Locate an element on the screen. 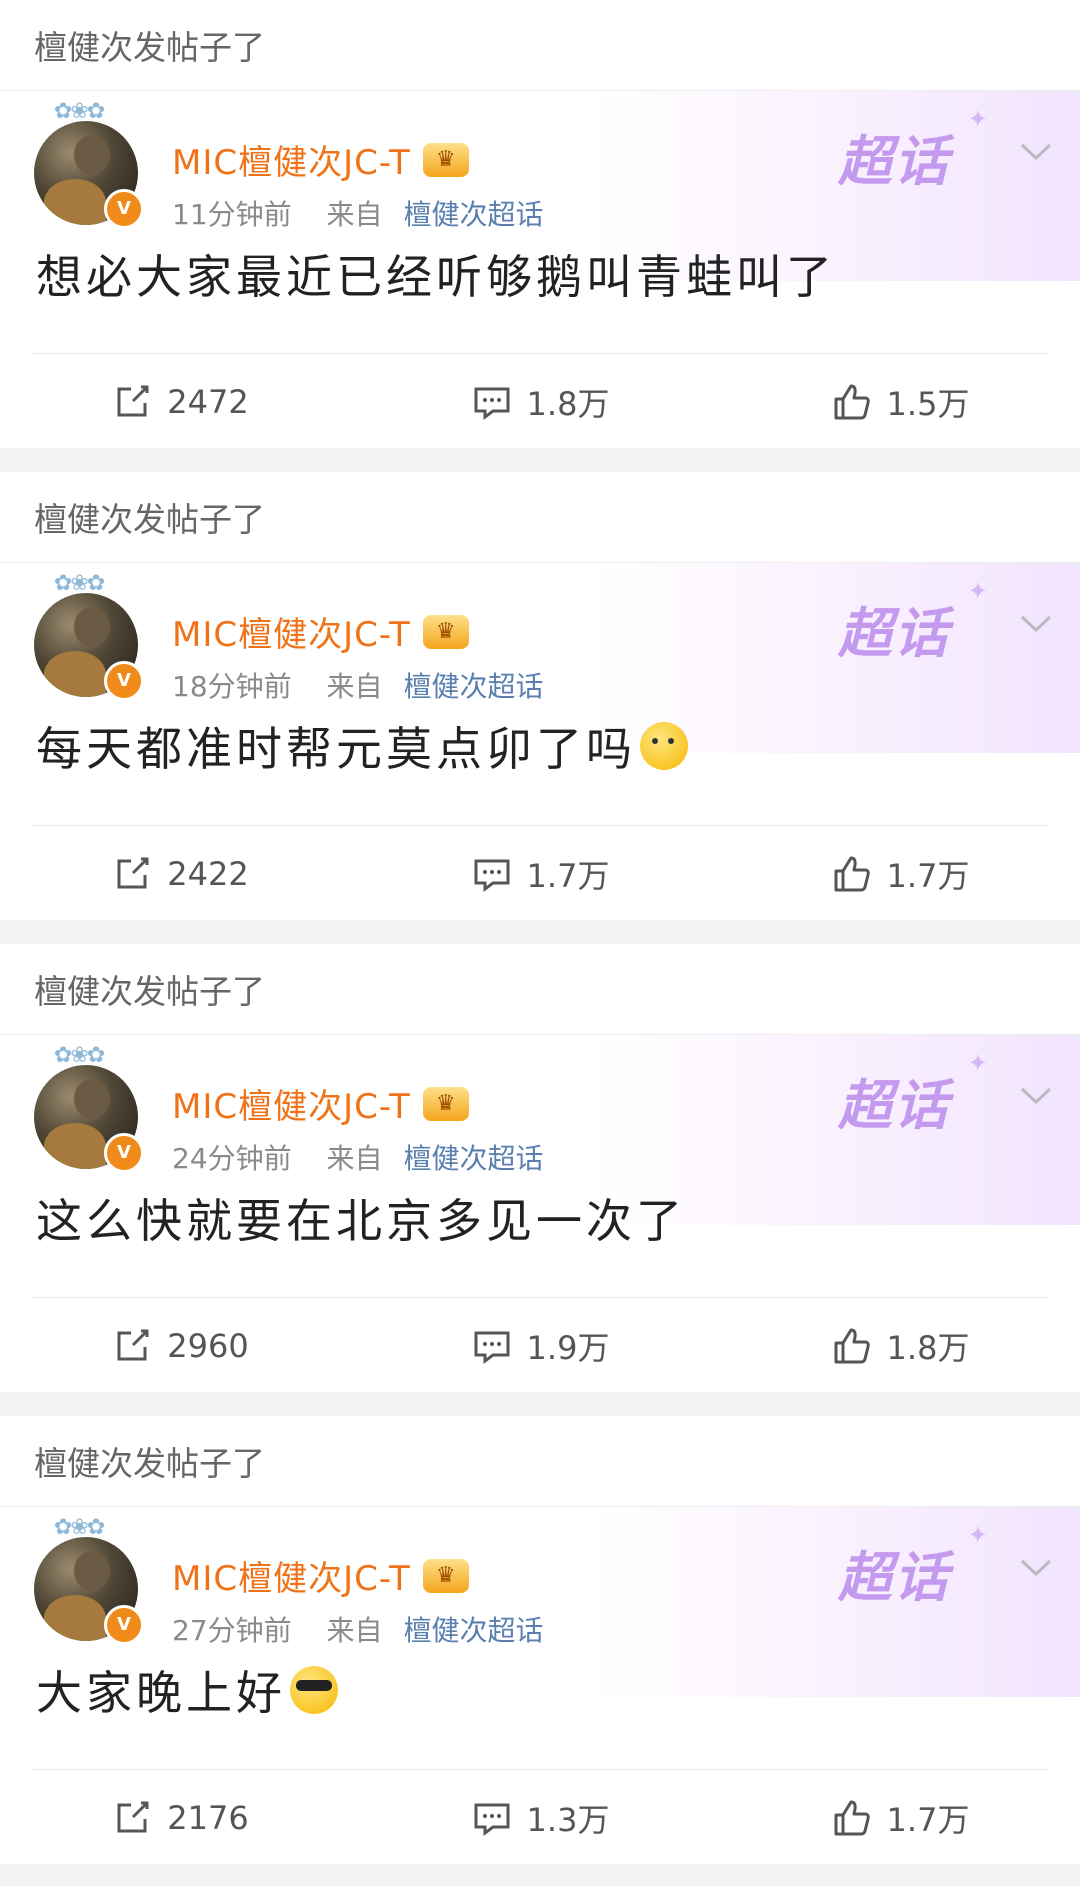 This screenshot has width=1080, height=1886. action-bar: 2176 1.3万 1.7万 is located at coordinates (540, 1817).